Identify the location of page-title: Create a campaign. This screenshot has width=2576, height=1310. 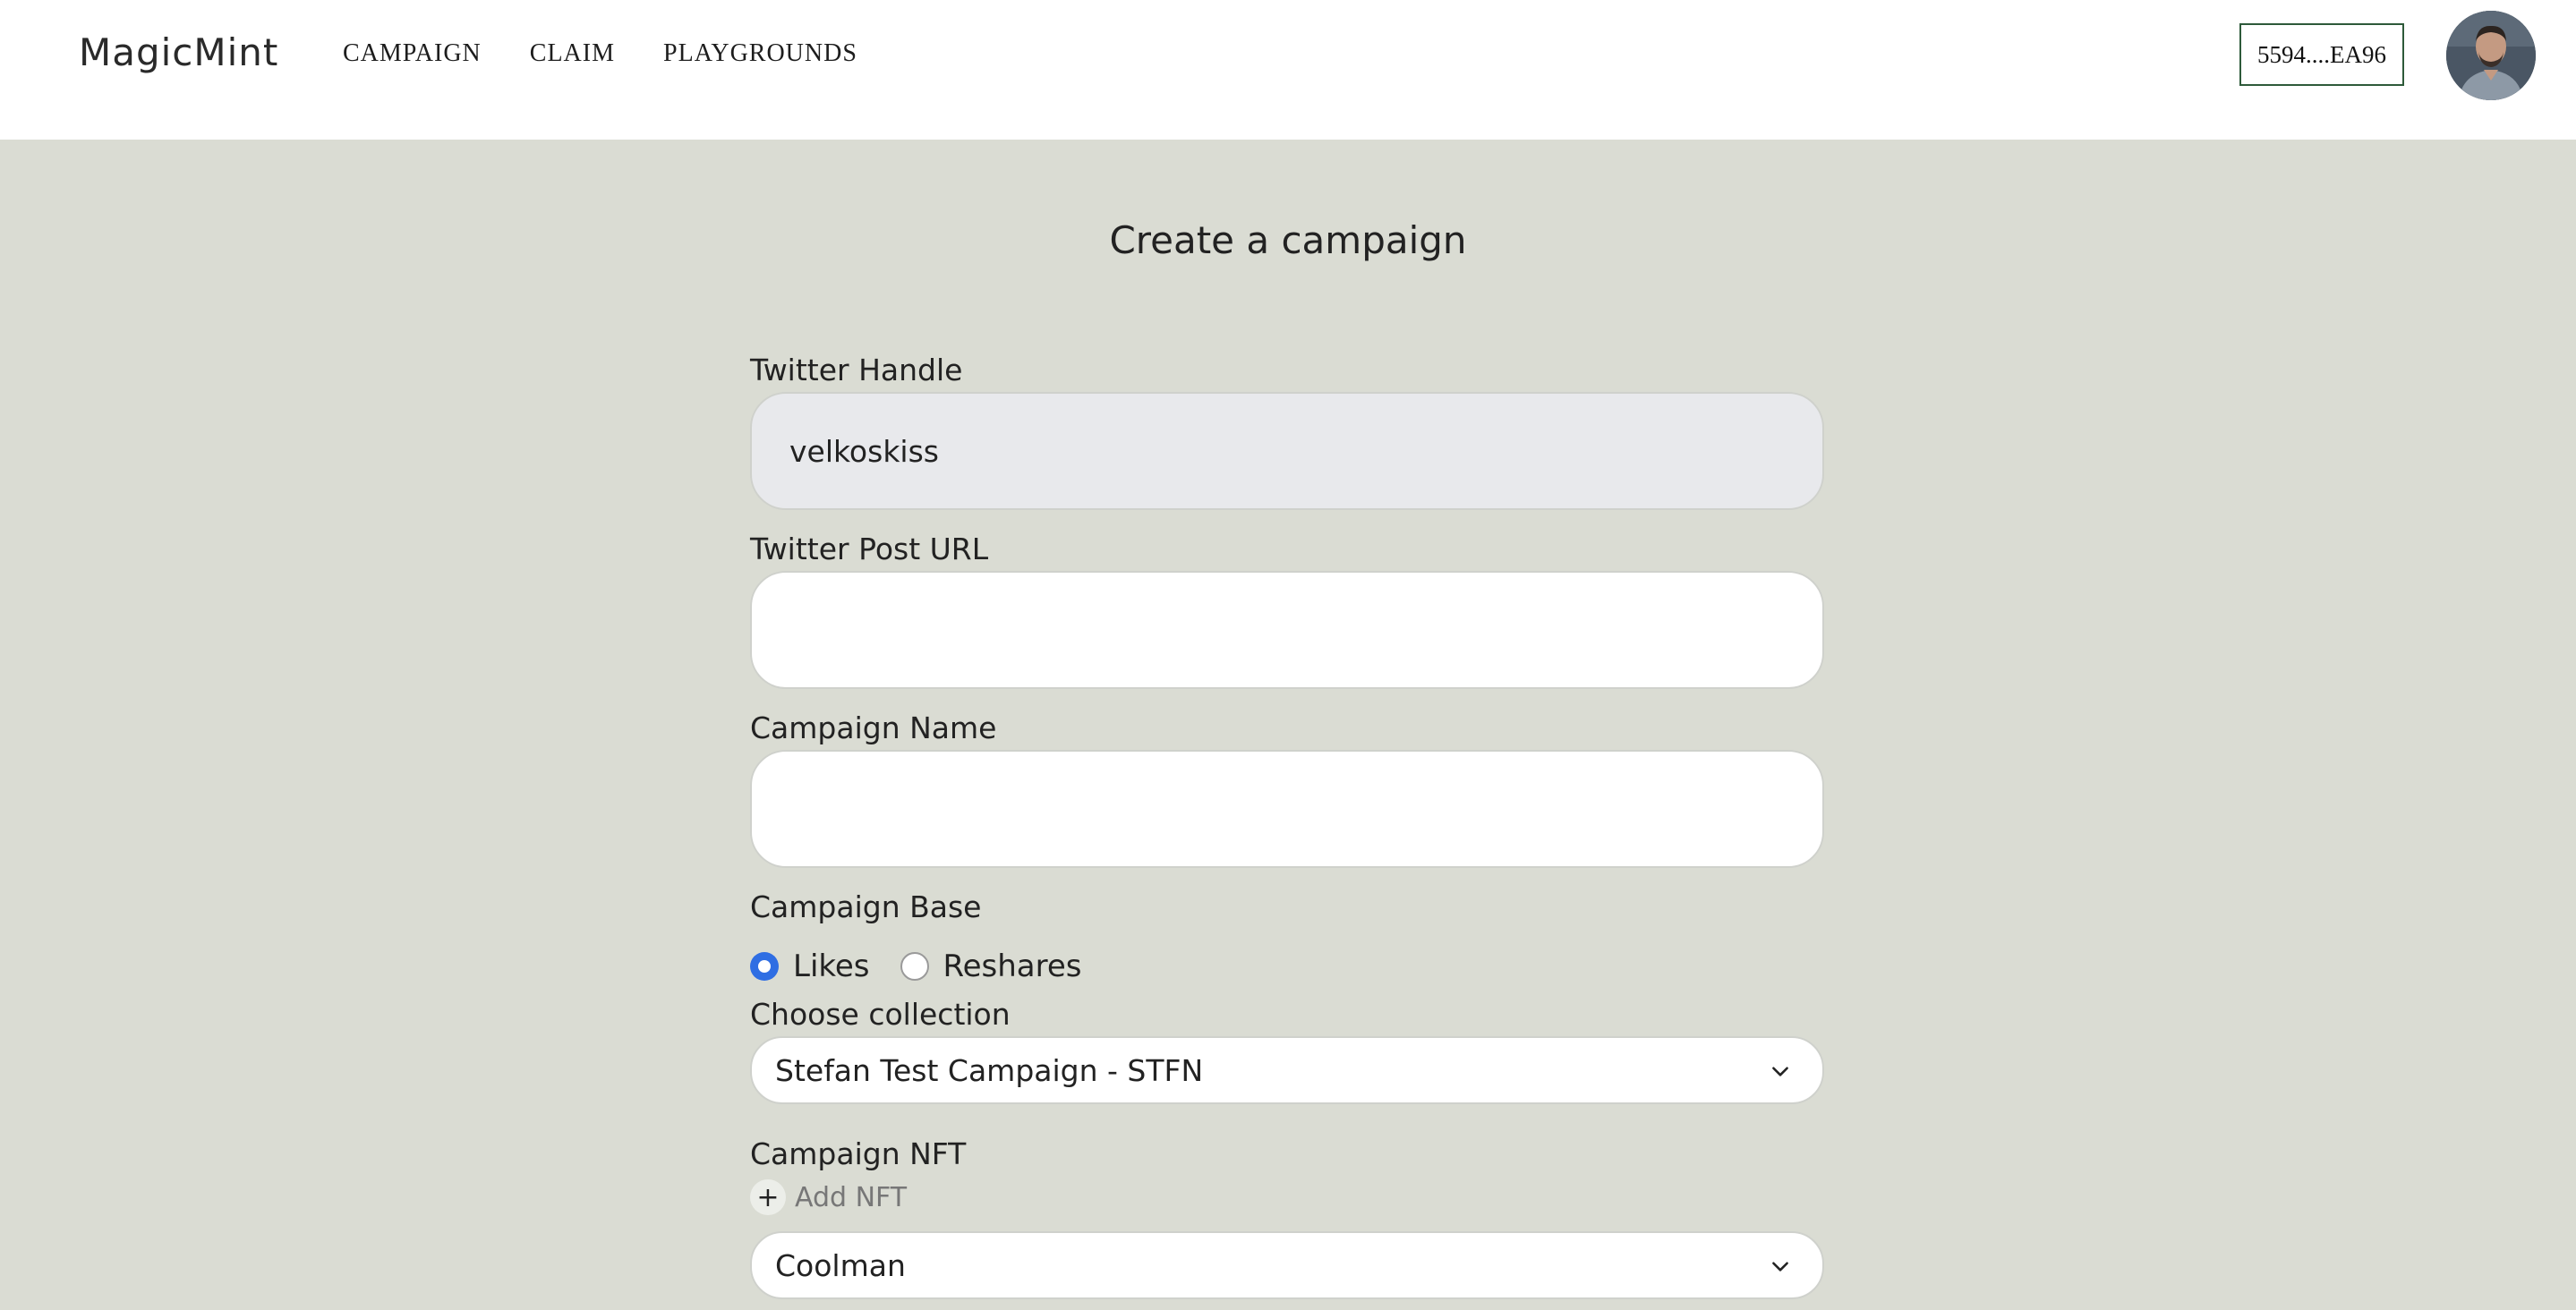
(1288, 240).